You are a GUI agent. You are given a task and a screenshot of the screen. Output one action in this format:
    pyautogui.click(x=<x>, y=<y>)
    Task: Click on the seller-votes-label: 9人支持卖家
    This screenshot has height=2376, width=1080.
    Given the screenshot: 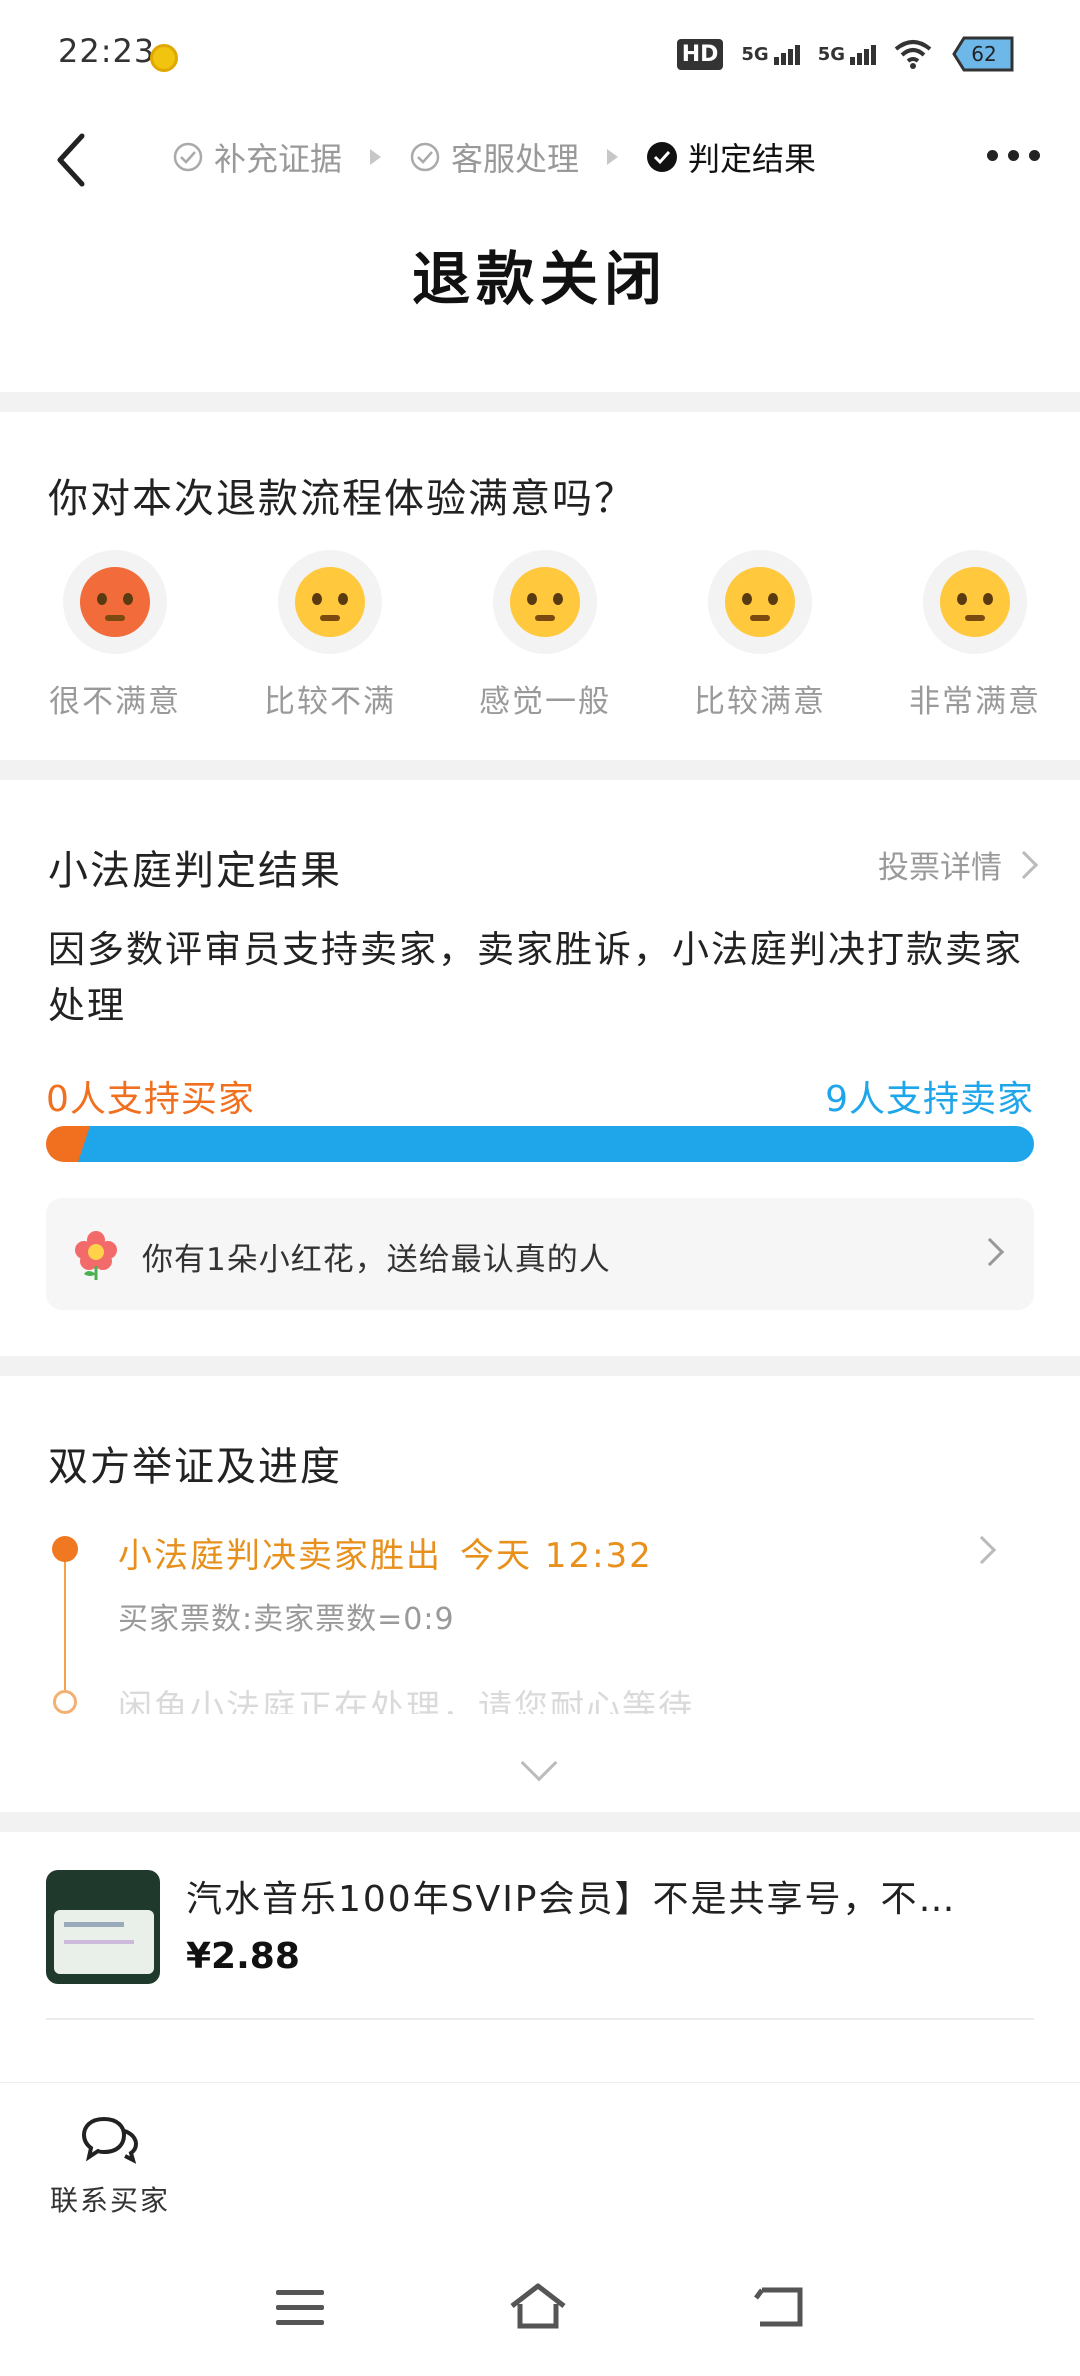 What is the action you would take?
    pyautogui.click(x=929, y=1099)
    